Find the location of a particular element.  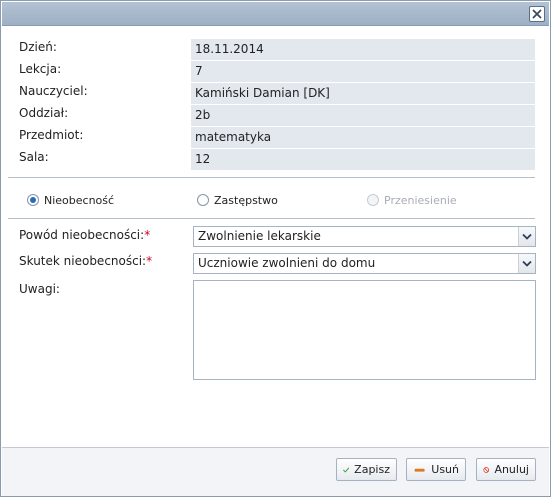

info-row-teacher: Nauczyciel: Kamiński Damian [DK] is located at coordinates (277, 93).